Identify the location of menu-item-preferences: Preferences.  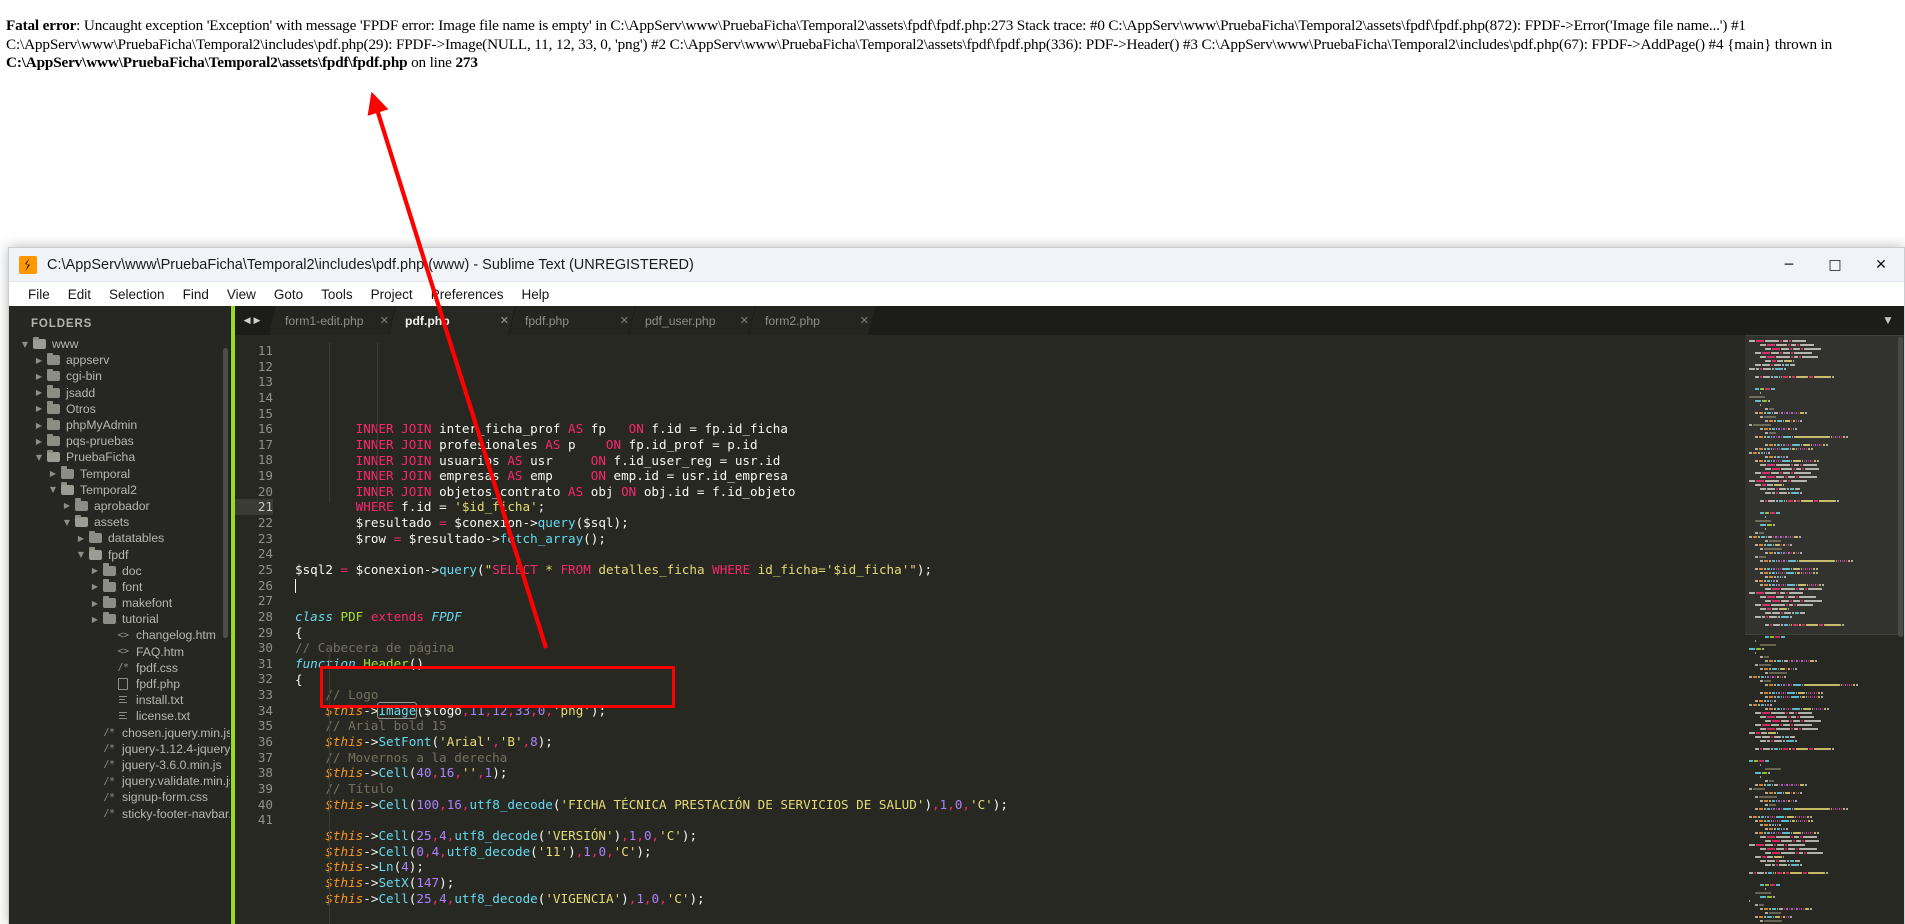
(467, 294).